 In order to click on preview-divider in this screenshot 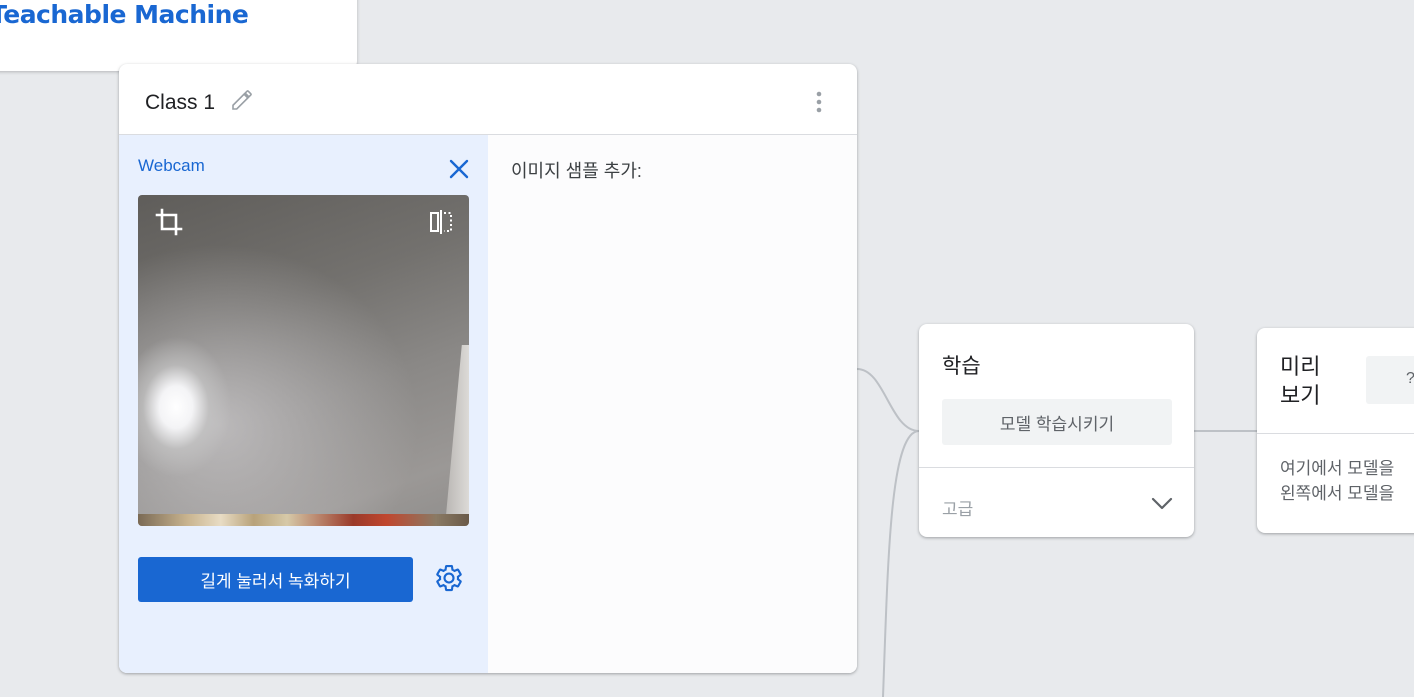, I will do `click(1335, 433)`.